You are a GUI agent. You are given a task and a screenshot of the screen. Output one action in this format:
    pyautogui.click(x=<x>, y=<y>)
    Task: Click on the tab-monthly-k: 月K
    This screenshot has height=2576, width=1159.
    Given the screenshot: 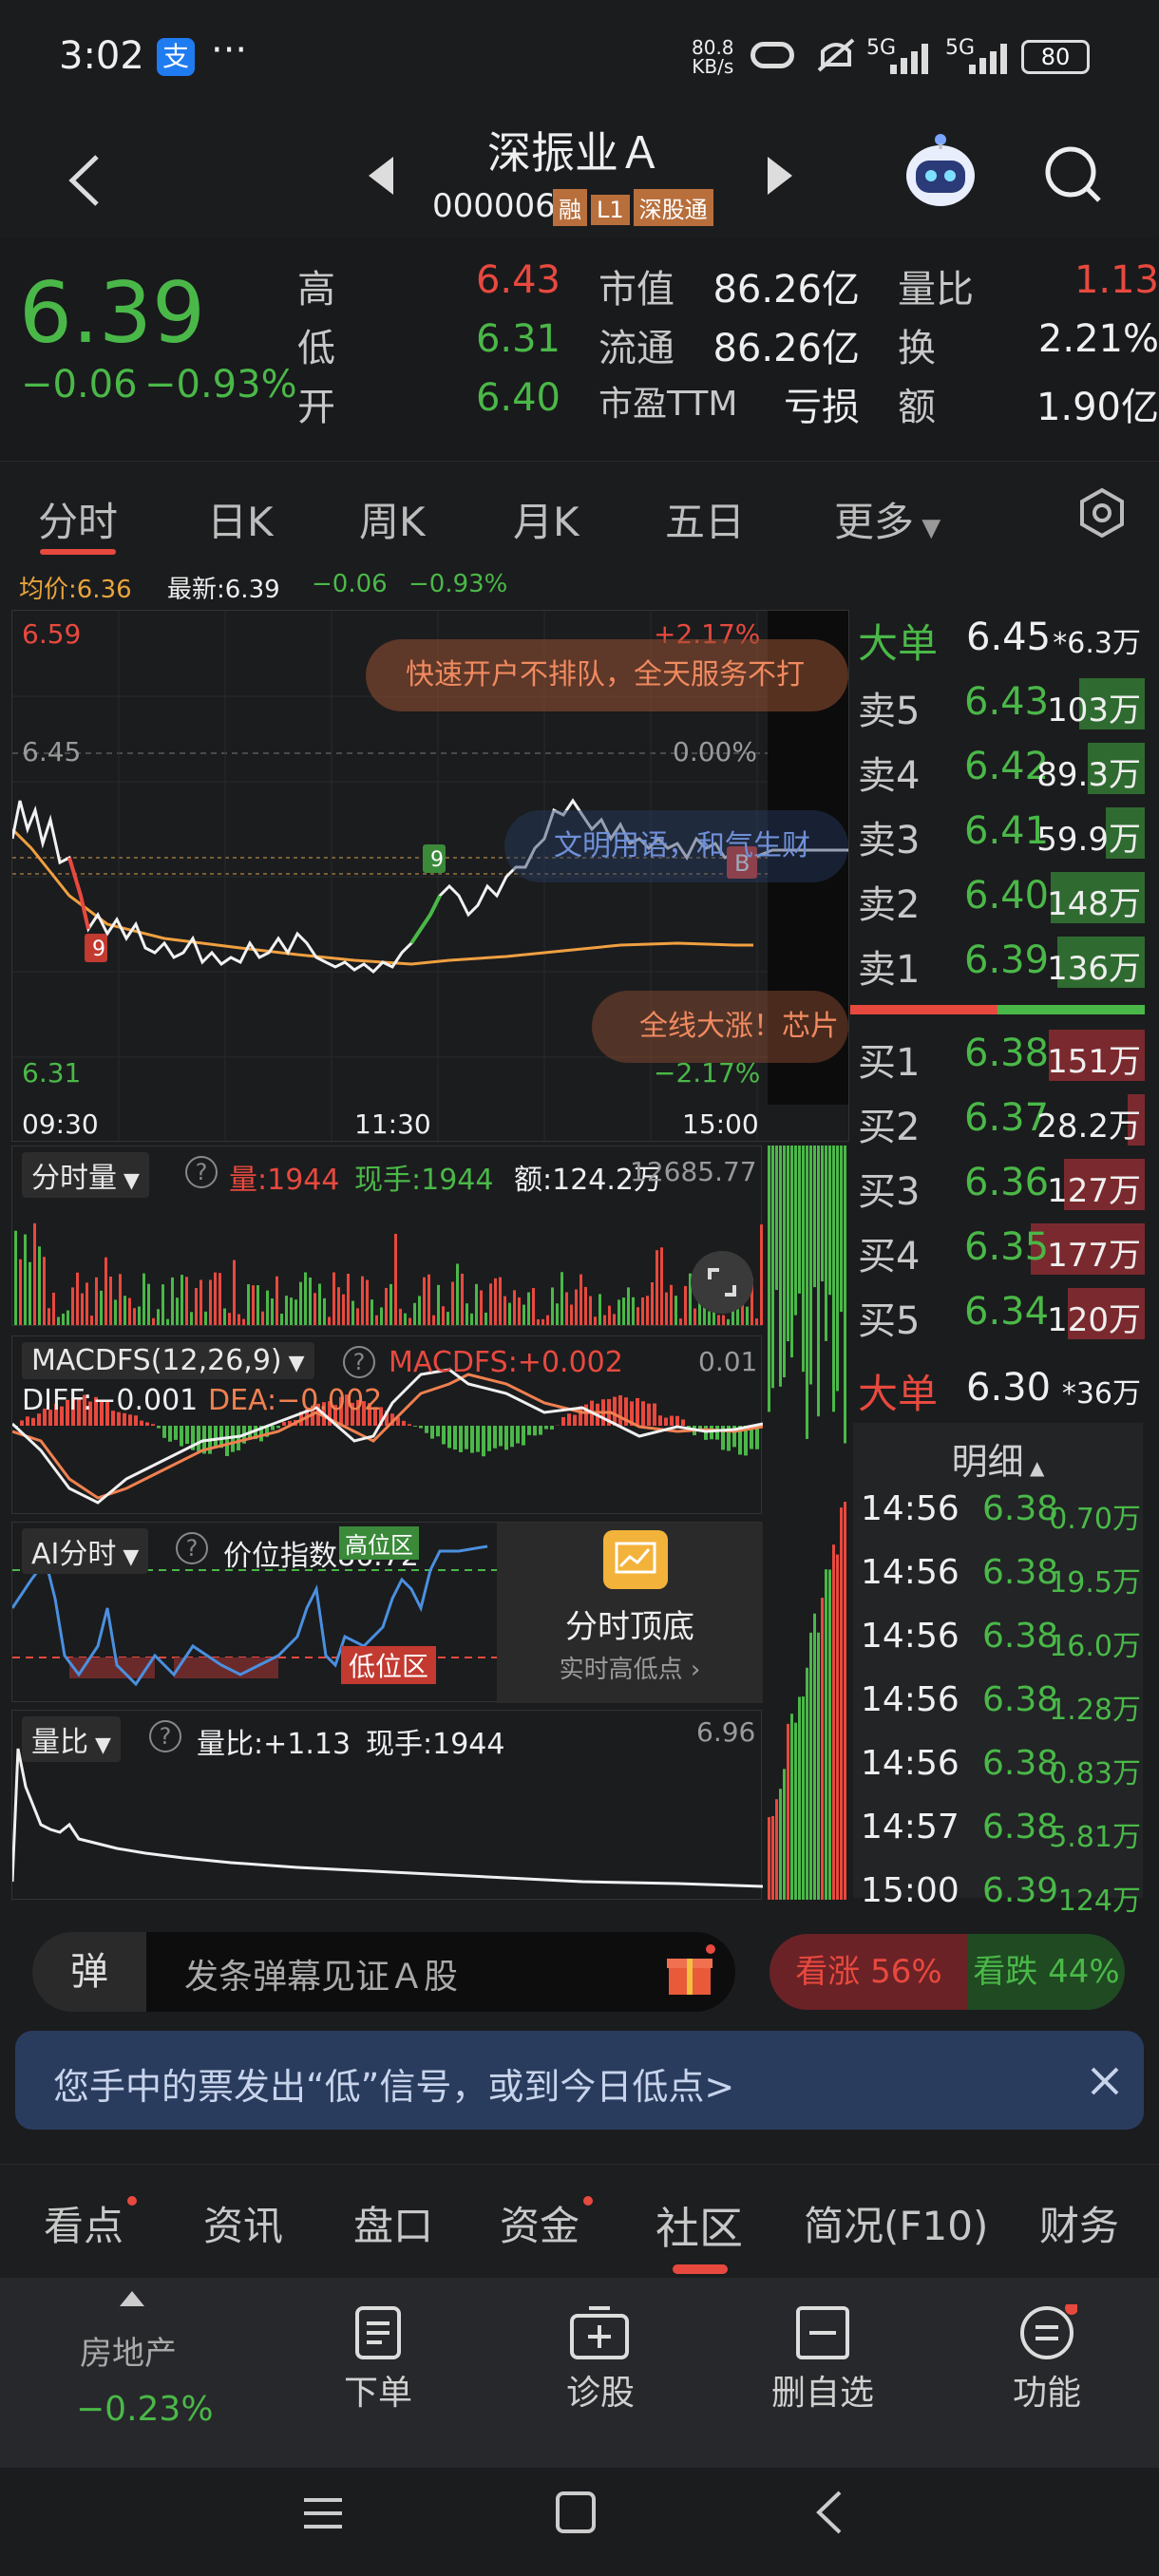 What is the action you would take?
    pyautogui.click(x=546, y=519)
    